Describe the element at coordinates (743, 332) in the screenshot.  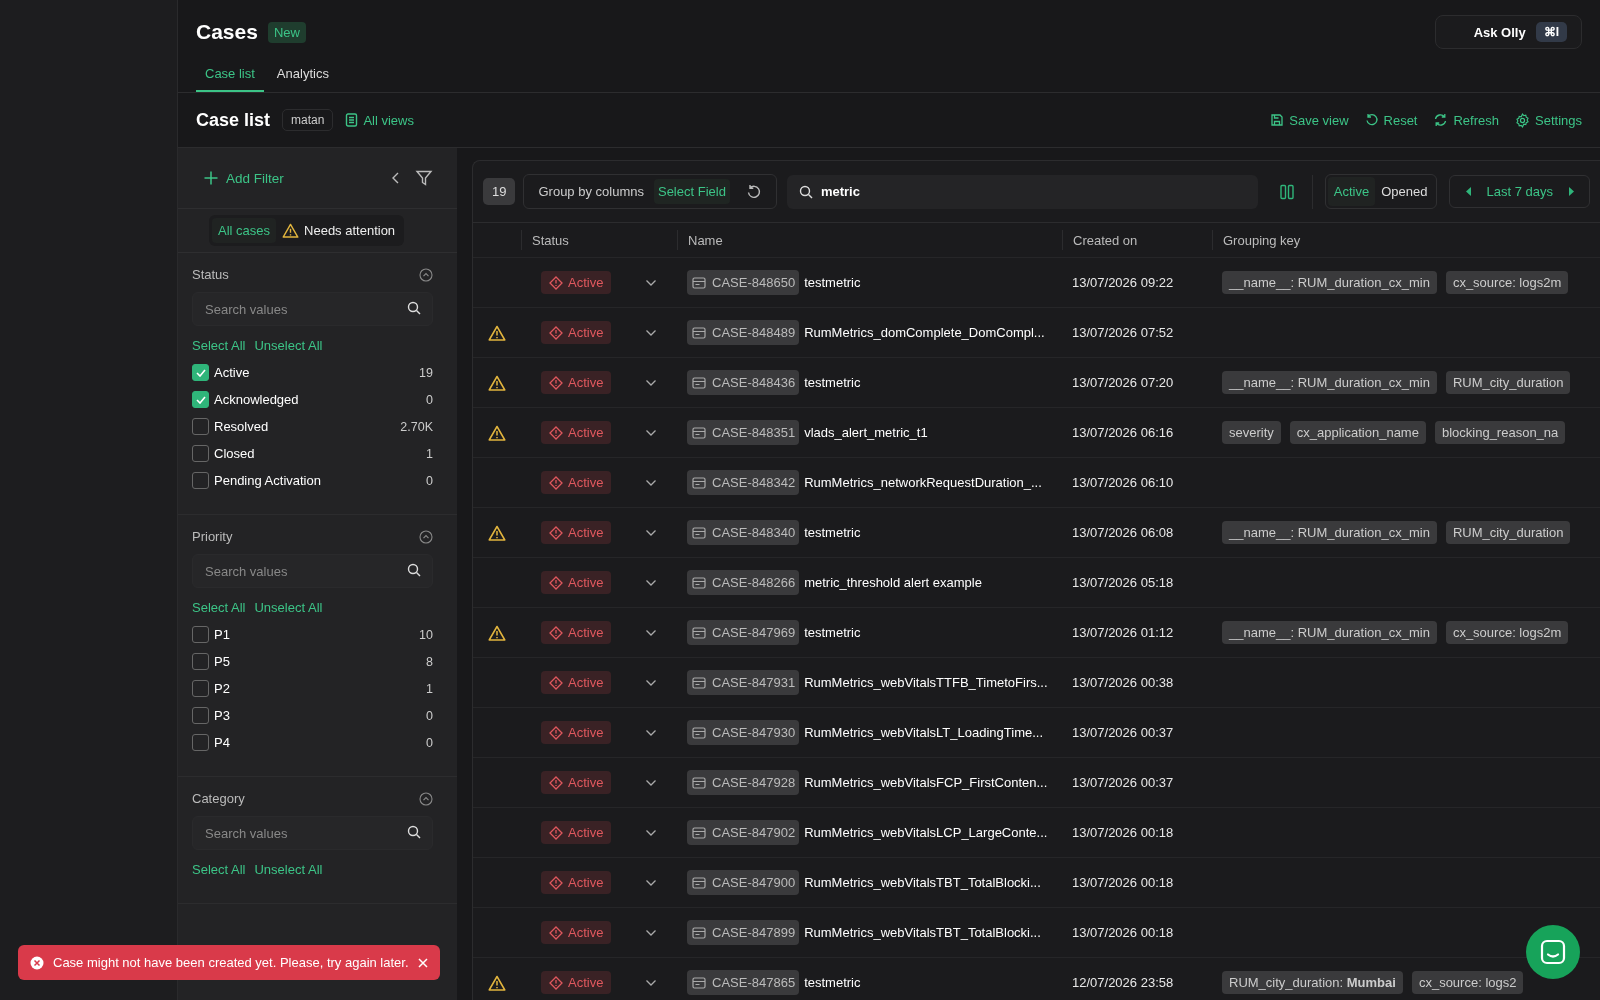
I see `case-id-tag: CASE-848489` at that location.